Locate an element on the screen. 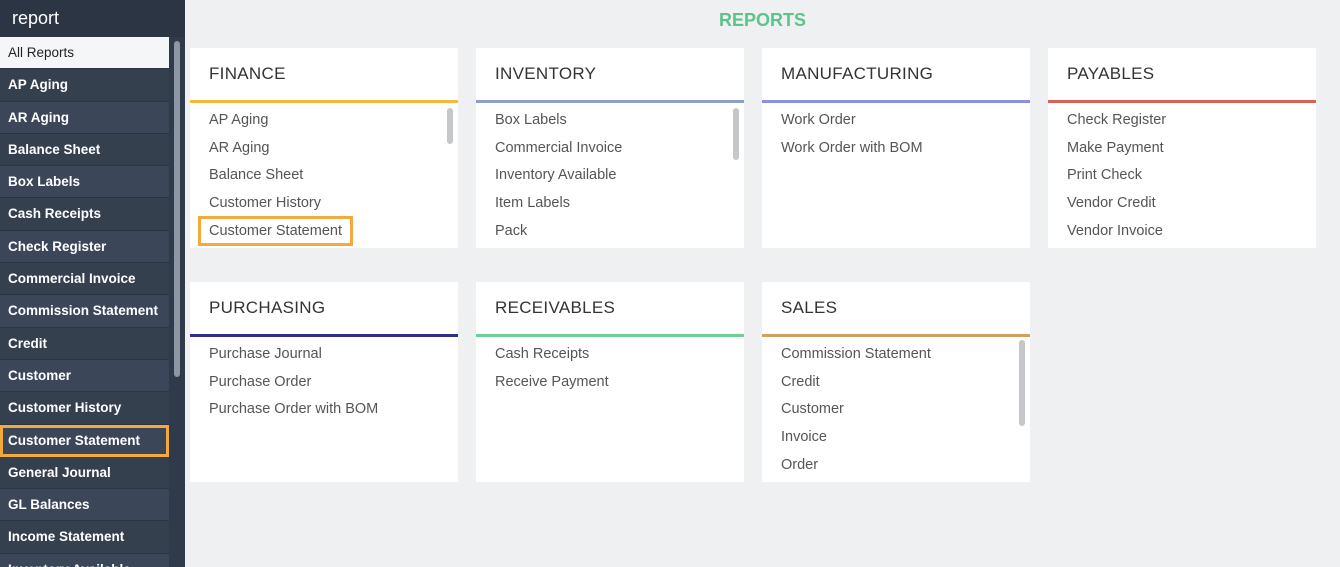 This screenshot has height=567, width=1340. sidebar-item-customer-history: Customer History is located at coordinates (84, 408).